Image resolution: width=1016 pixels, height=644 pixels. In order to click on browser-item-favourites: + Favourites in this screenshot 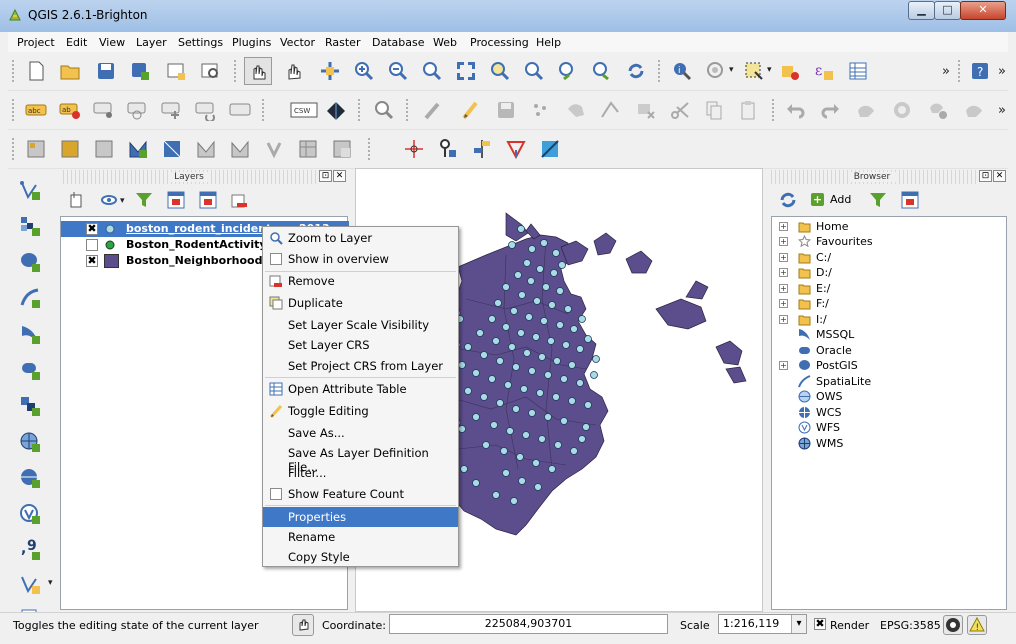, I will do `click(888, 241)`.